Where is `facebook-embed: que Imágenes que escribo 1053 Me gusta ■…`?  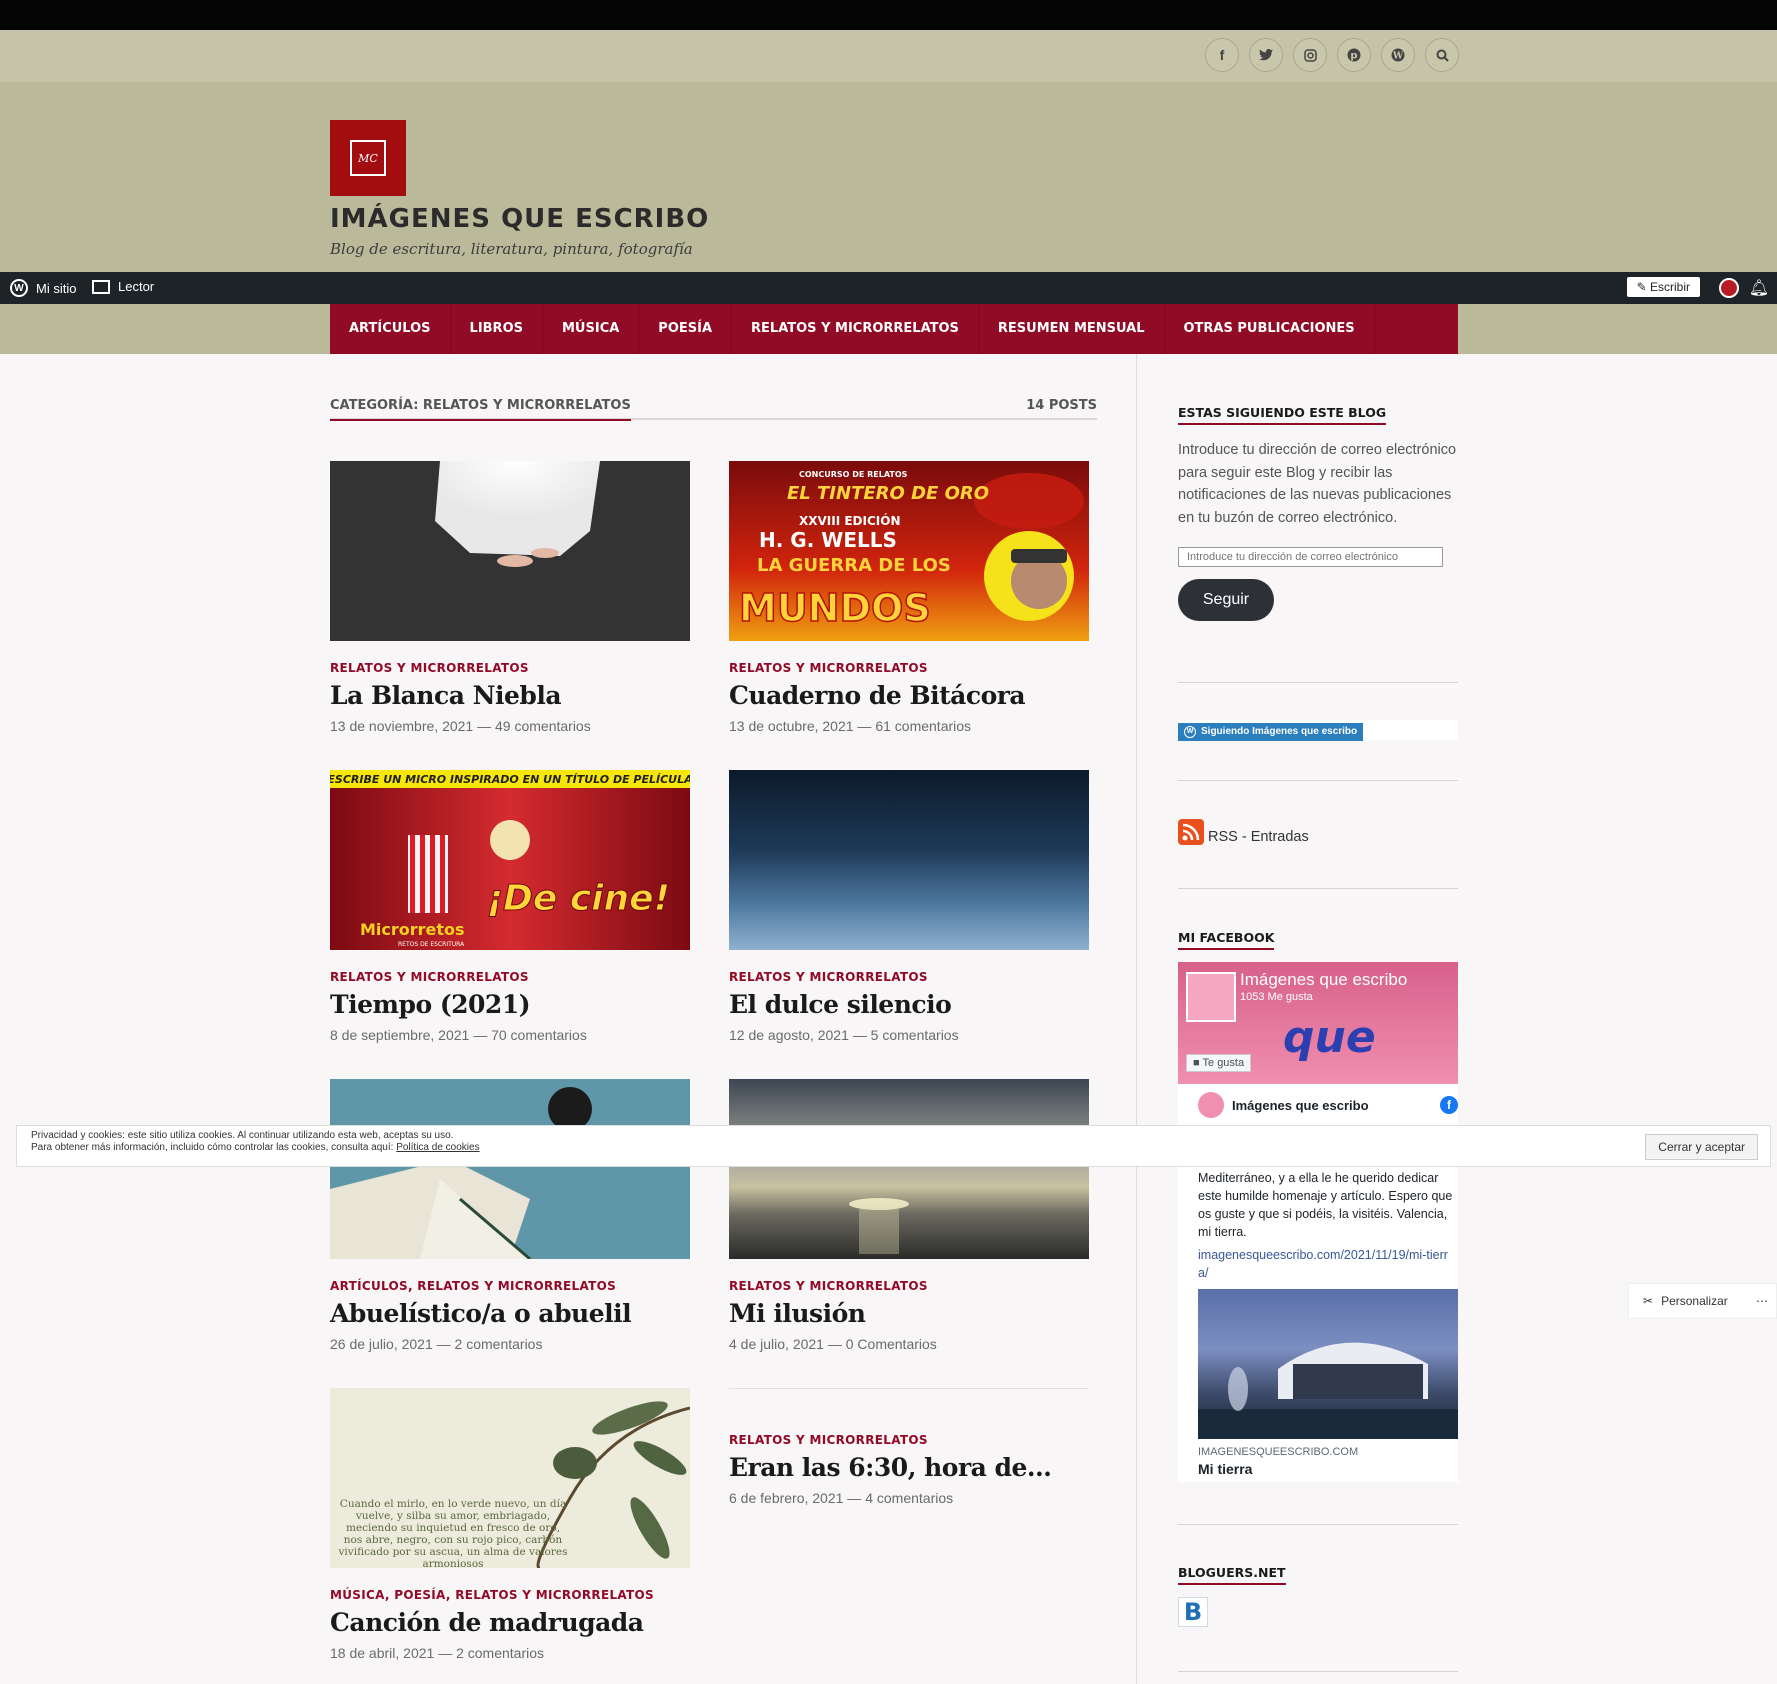
facebook-embed: que Imágenes que escribo 1053 Me gusta ■… is located at coordinates (1318, 1222).